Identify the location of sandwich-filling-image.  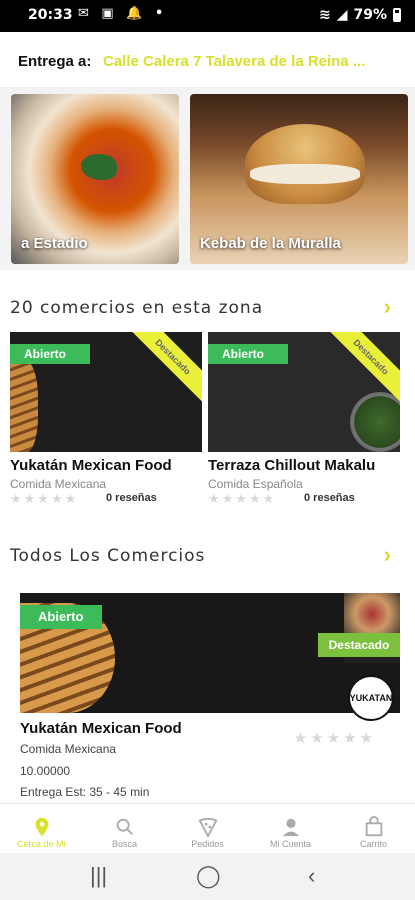
(305, 174).